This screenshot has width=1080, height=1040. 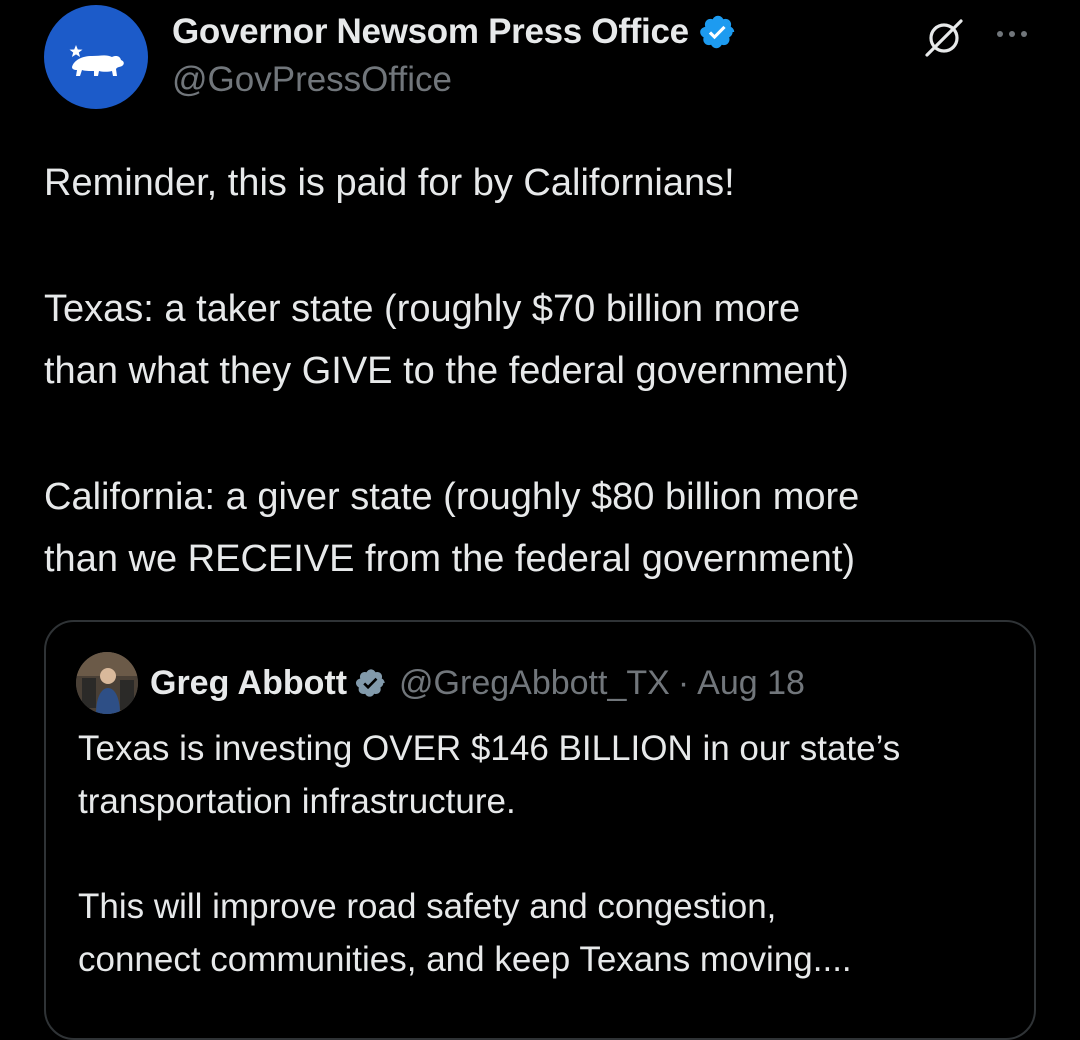 What do you see at coordinates (96, 60) in the screenshot?
I see `california-bear-icon` at bounding box center [96, 60].